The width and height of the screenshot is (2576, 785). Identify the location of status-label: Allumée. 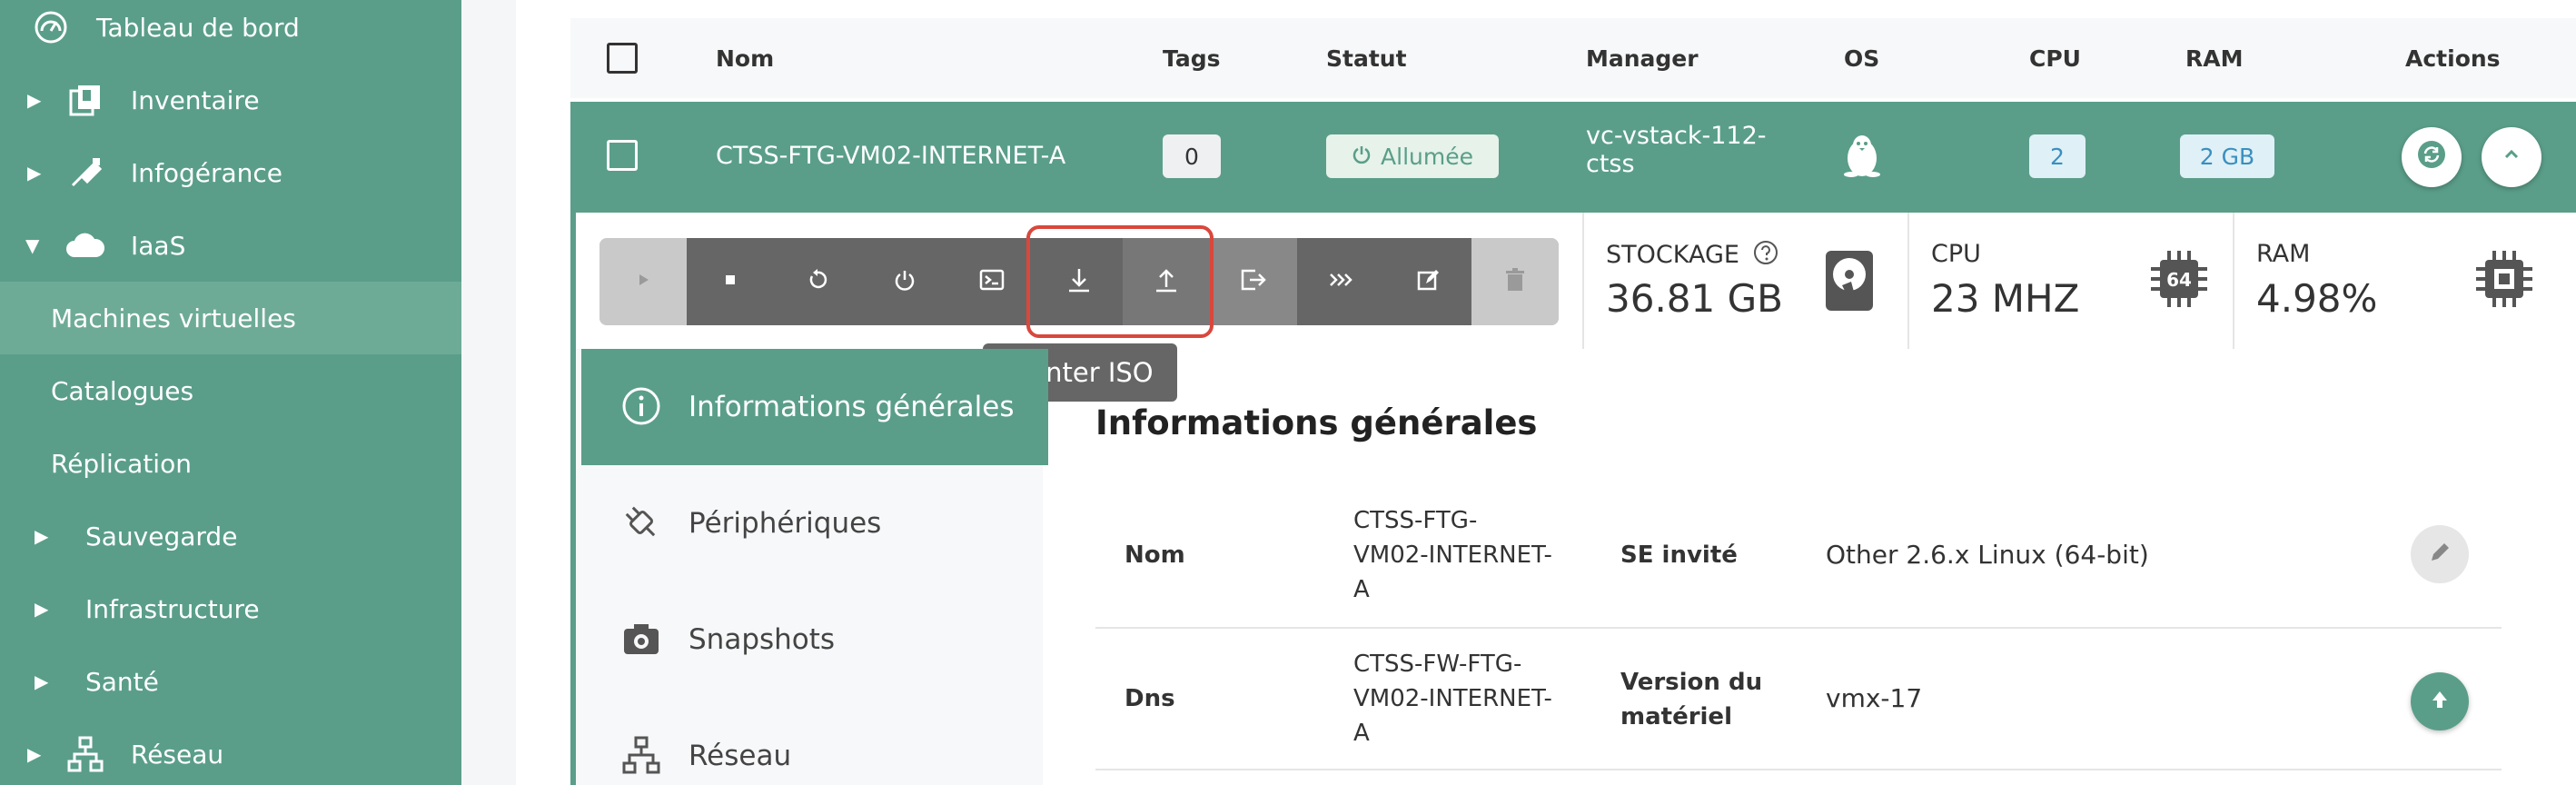
(1427, 156).